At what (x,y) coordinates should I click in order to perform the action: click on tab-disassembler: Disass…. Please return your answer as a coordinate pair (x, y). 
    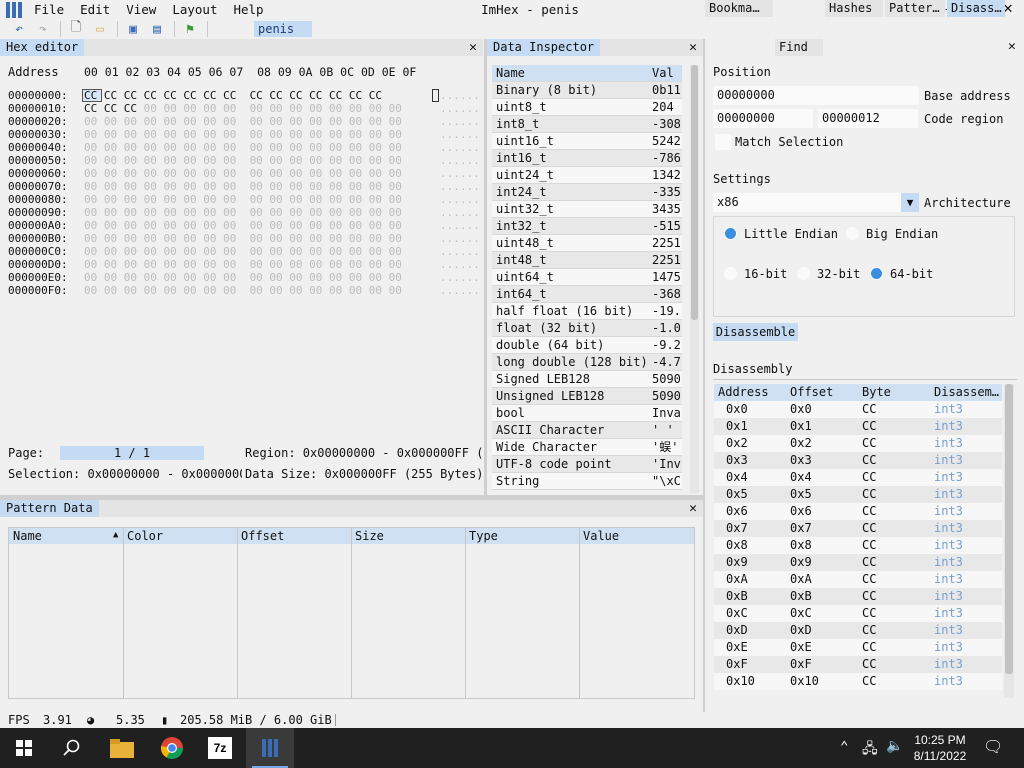
    Looking at the image, I should click on (976, 8).